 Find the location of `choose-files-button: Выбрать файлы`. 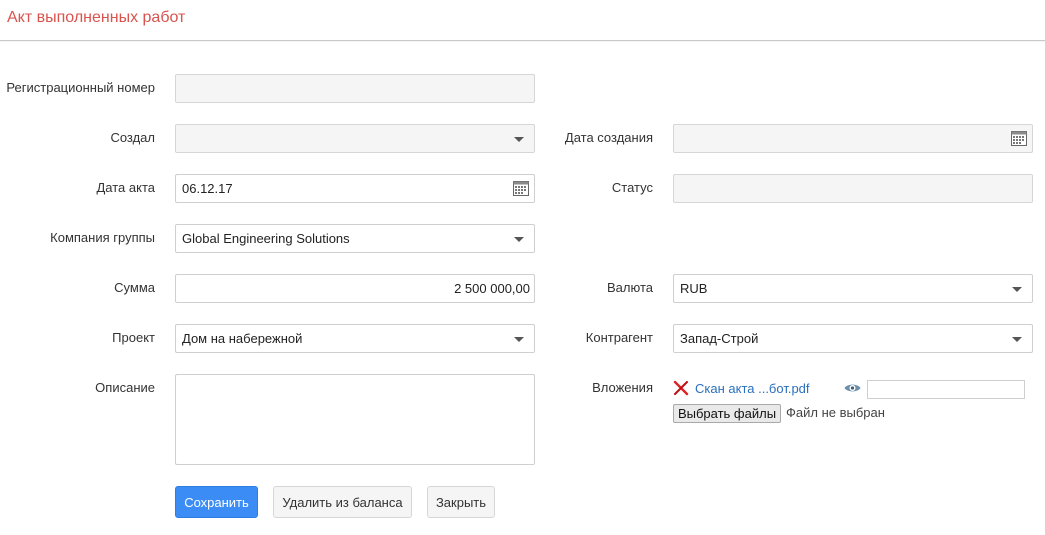

choose-files-button: Выбрать файлы is located at coordinates (727, 413).